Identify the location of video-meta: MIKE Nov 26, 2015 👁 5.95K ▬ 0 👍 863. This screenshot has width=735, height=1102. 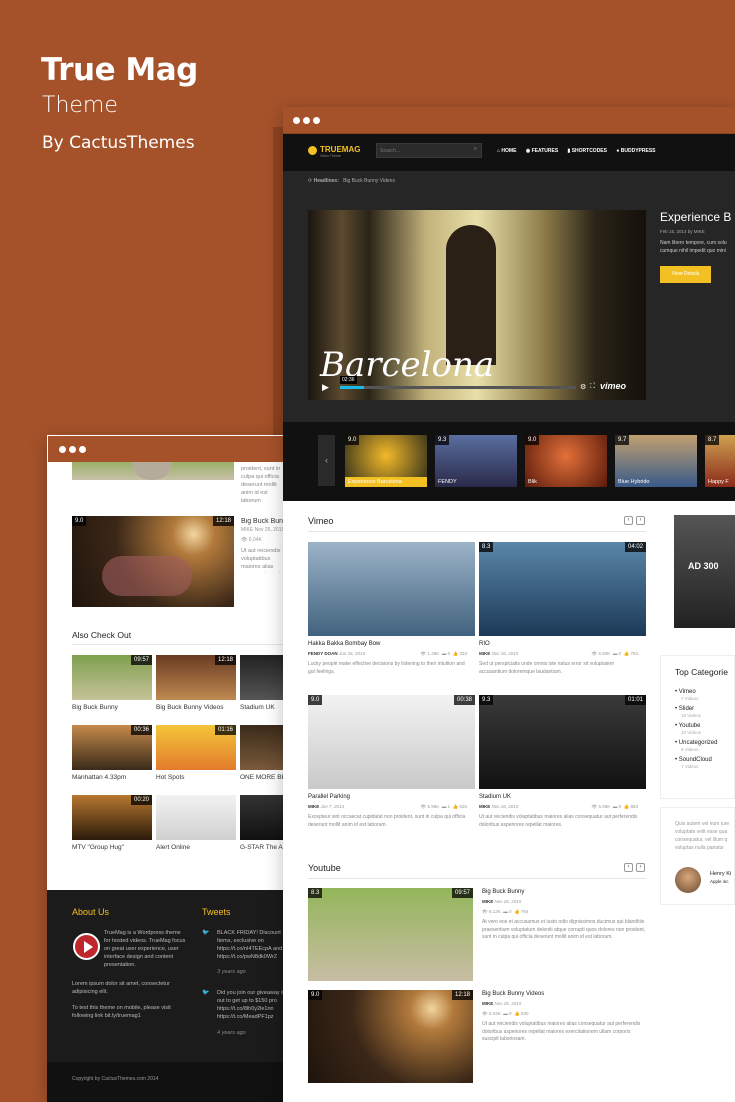
(562, 806).